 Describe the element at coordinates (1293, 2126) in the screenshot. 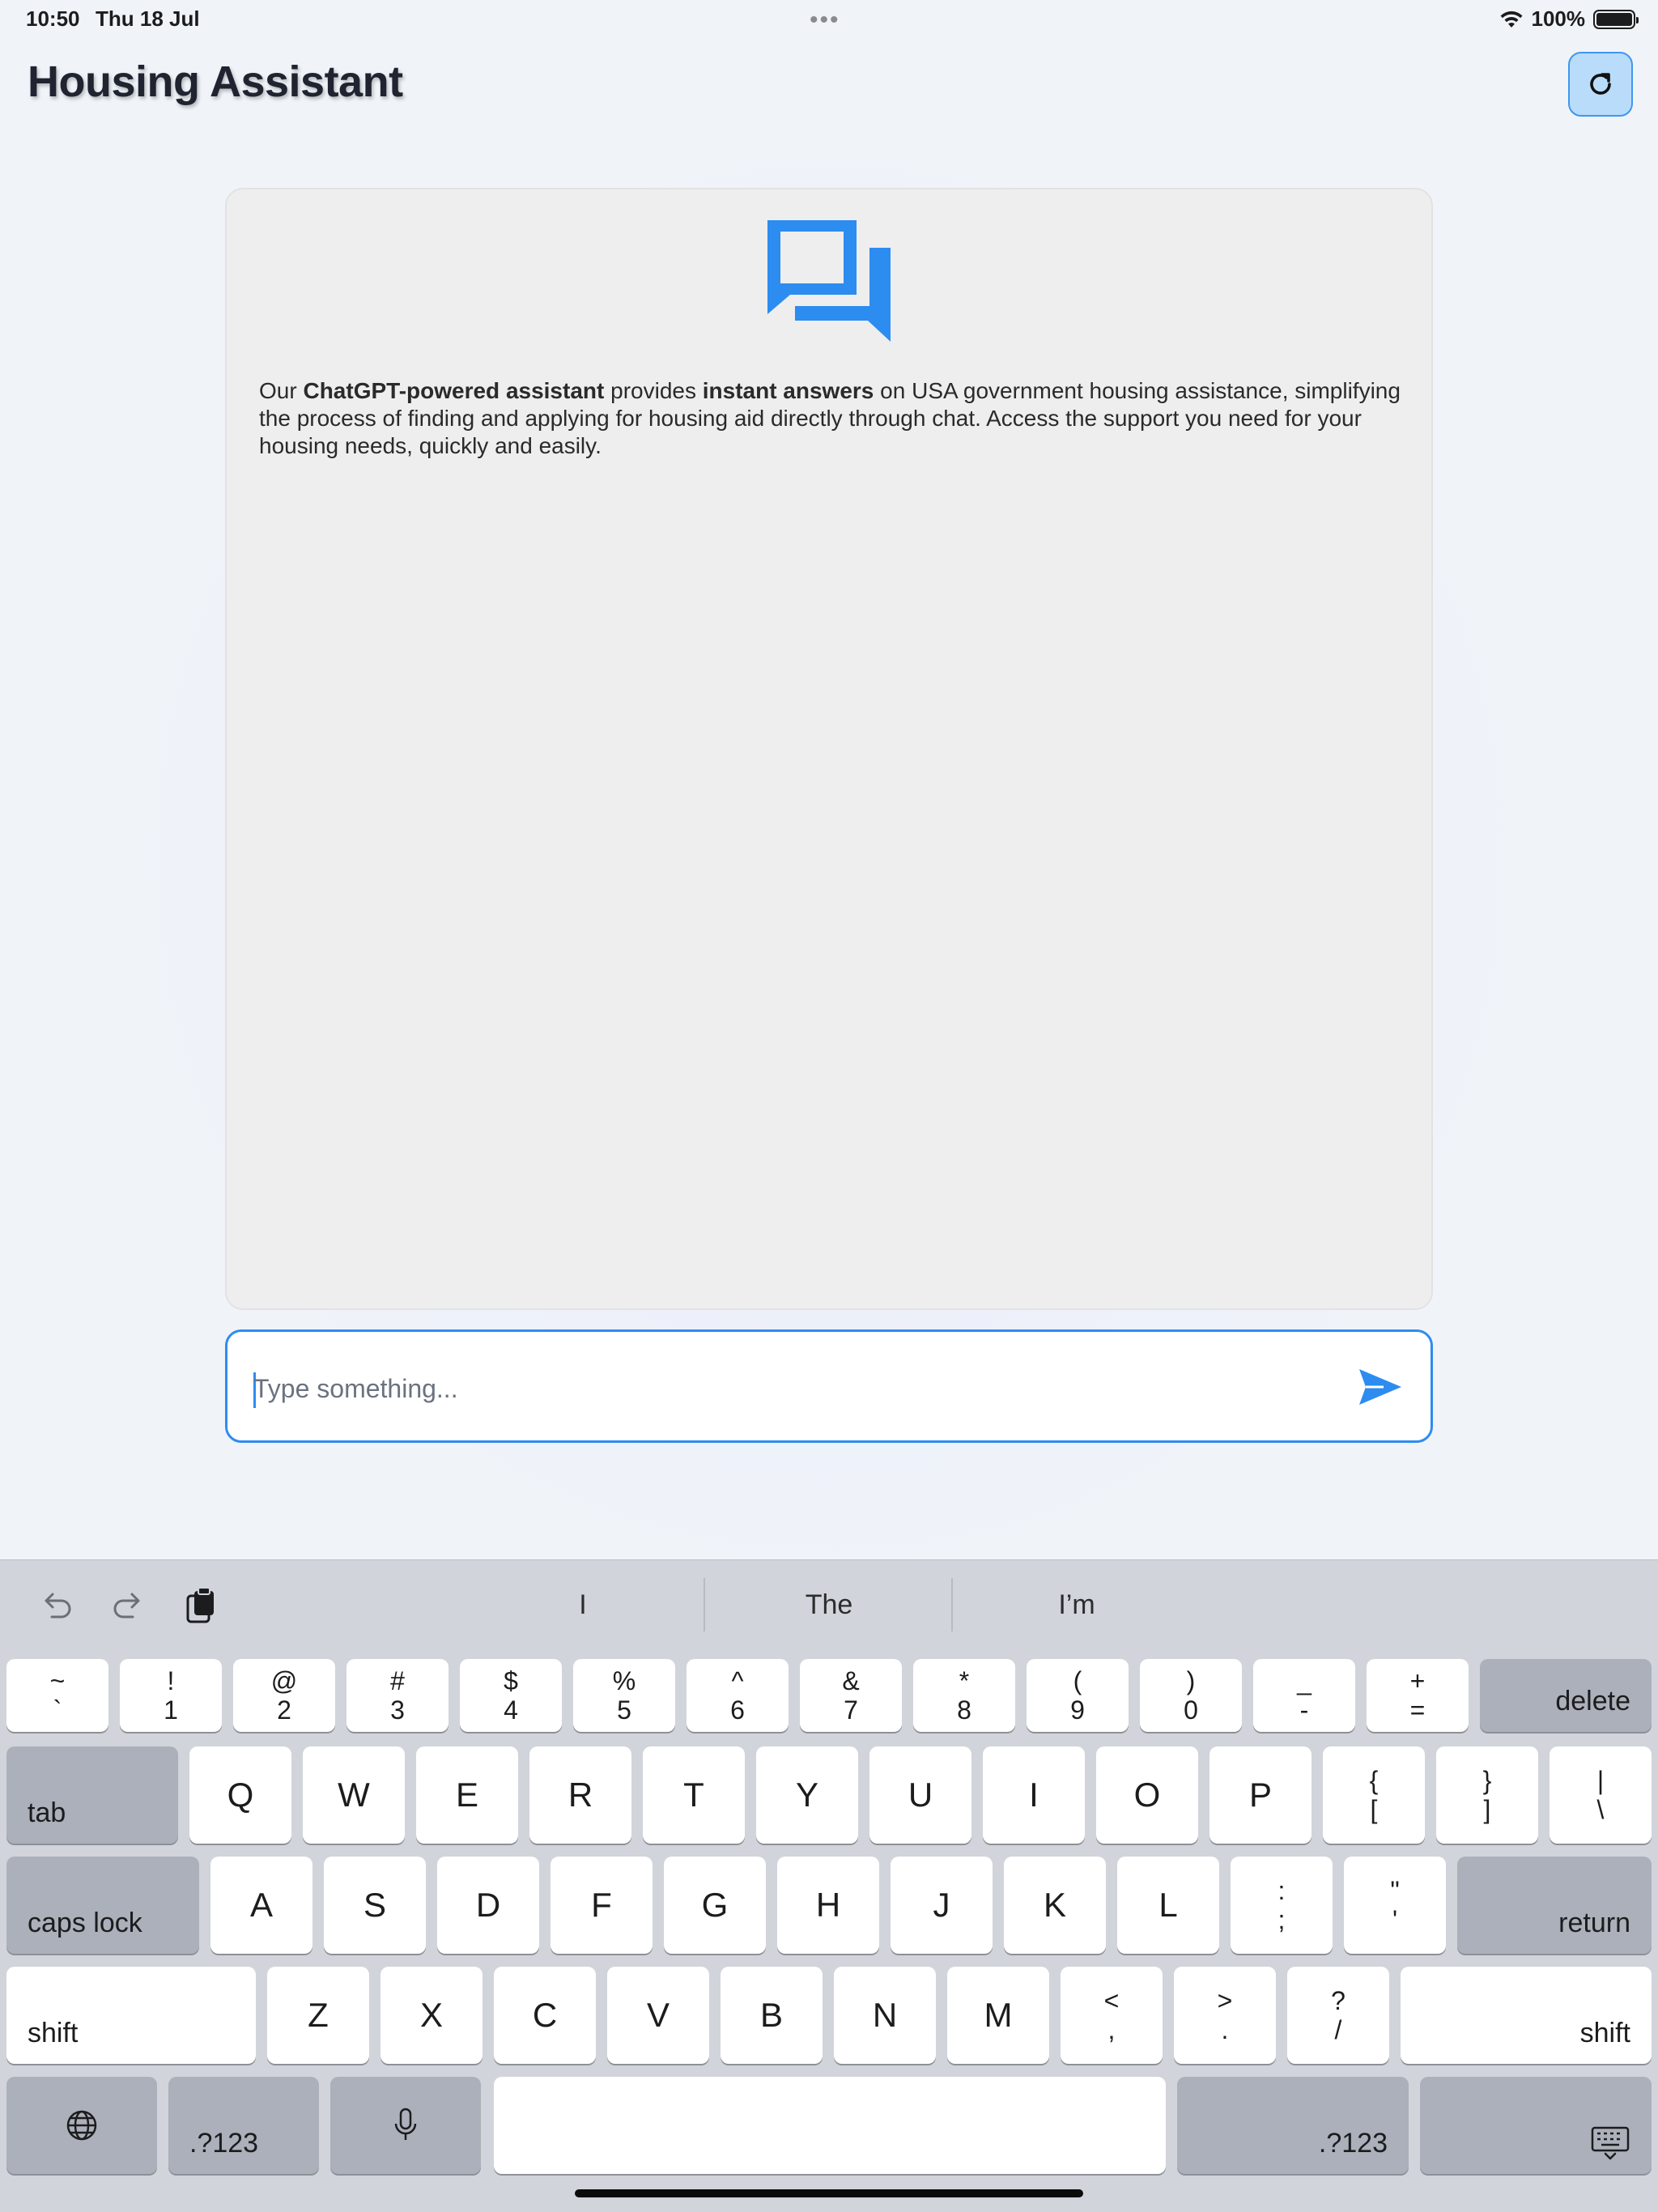

I see `numbers-key-right: .?123` at that location.